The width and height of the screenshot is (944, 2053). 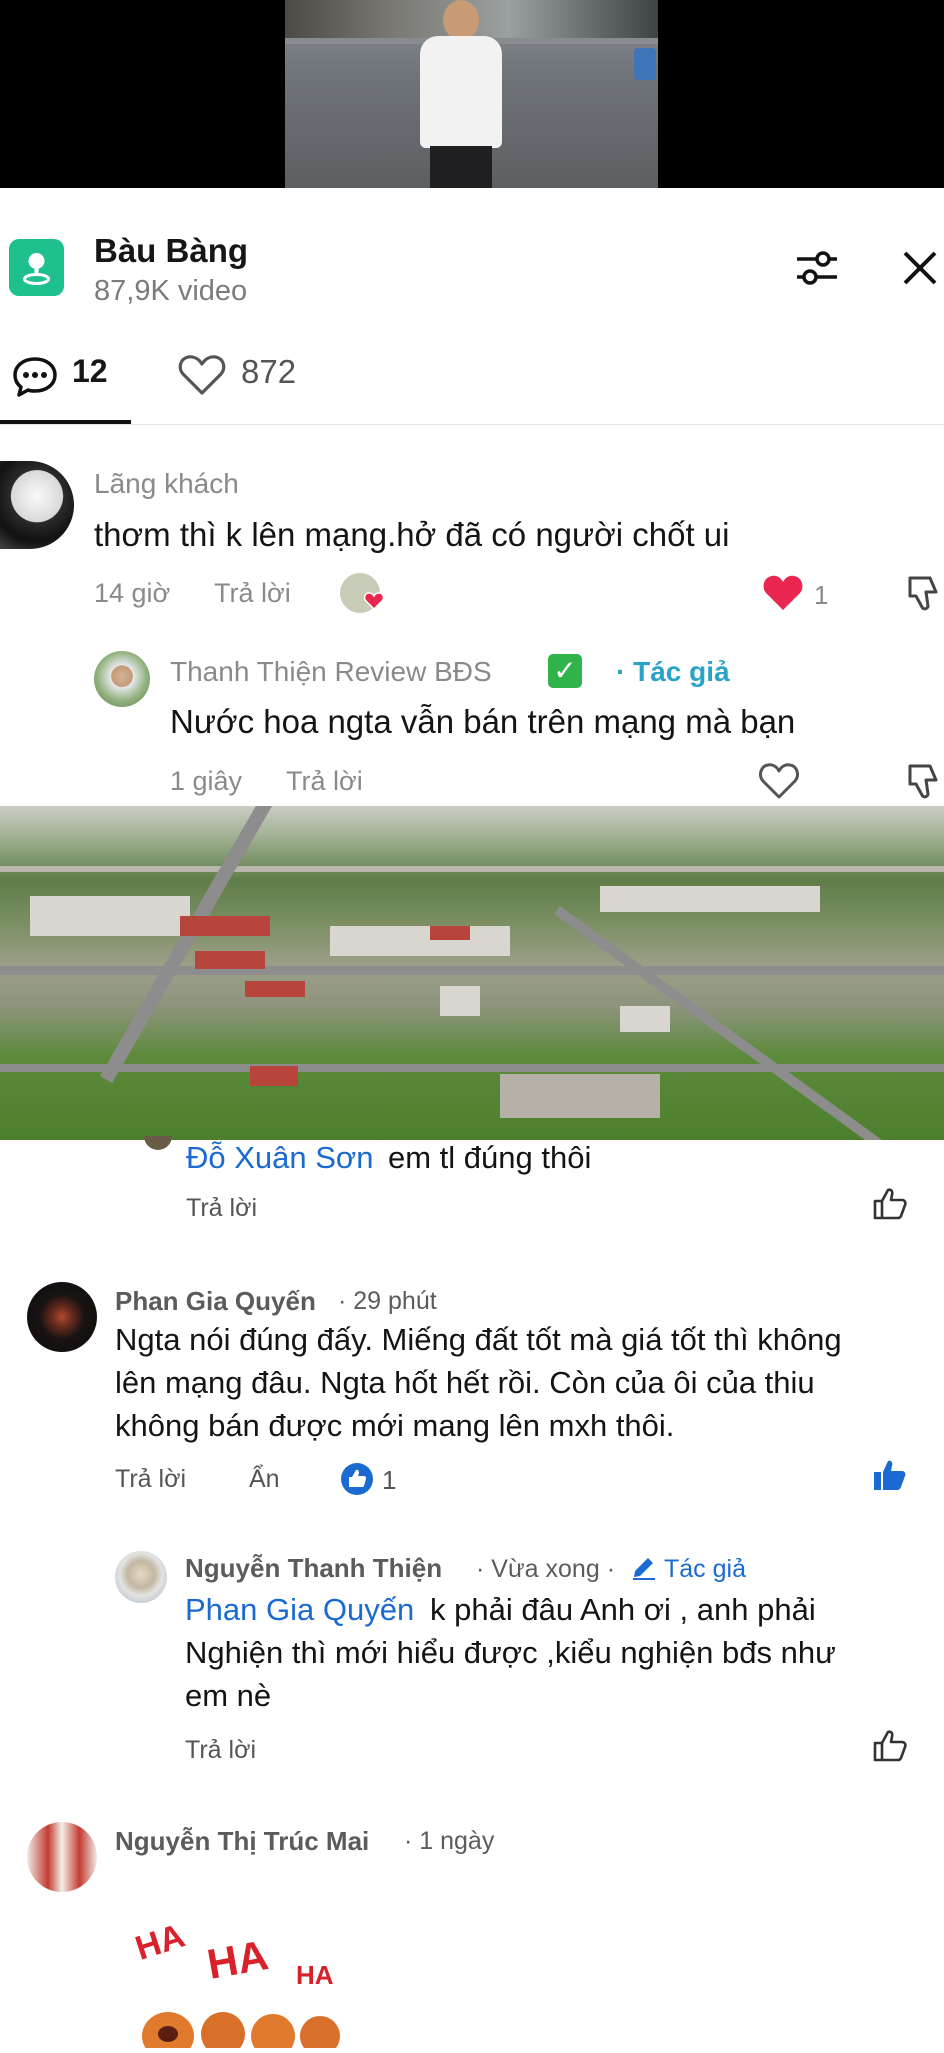 I want to click on like-reaction-icon, so click(x=357, y=1481).